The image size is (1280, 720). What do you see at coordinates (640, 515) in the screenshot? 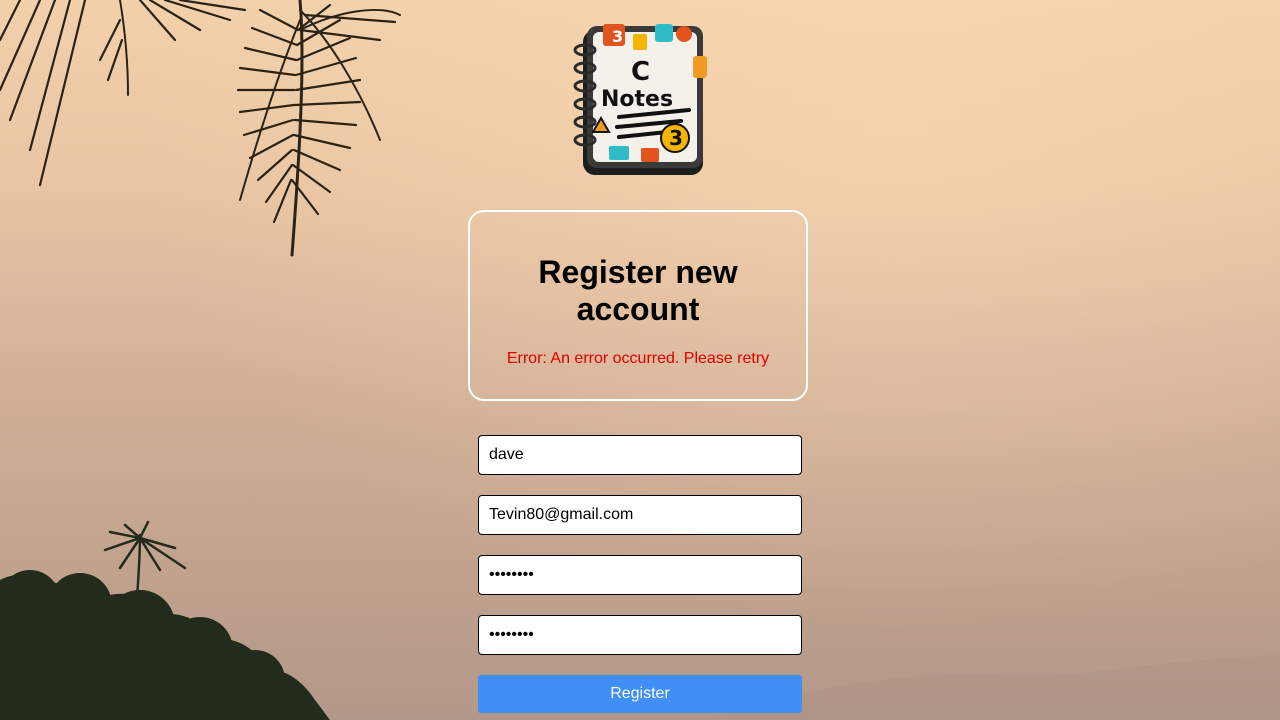
I see `email-input` at bounding box center [640, 515].